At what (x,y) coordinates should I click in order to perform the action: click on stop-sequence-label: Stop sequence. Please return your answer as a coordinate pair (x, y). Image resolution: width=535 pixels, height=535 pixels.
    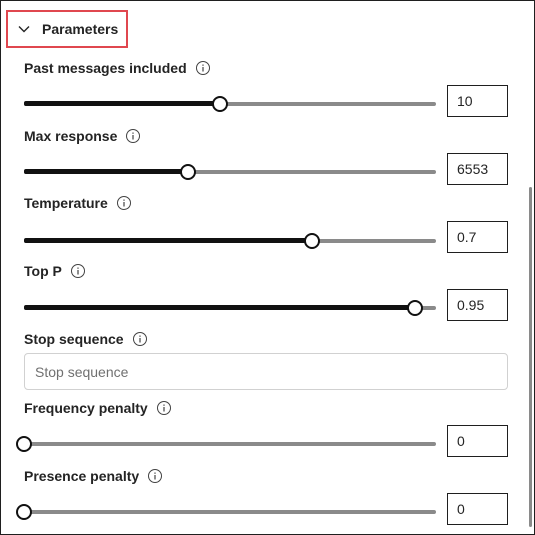
    Looking at the image, I should click on (86, 339).